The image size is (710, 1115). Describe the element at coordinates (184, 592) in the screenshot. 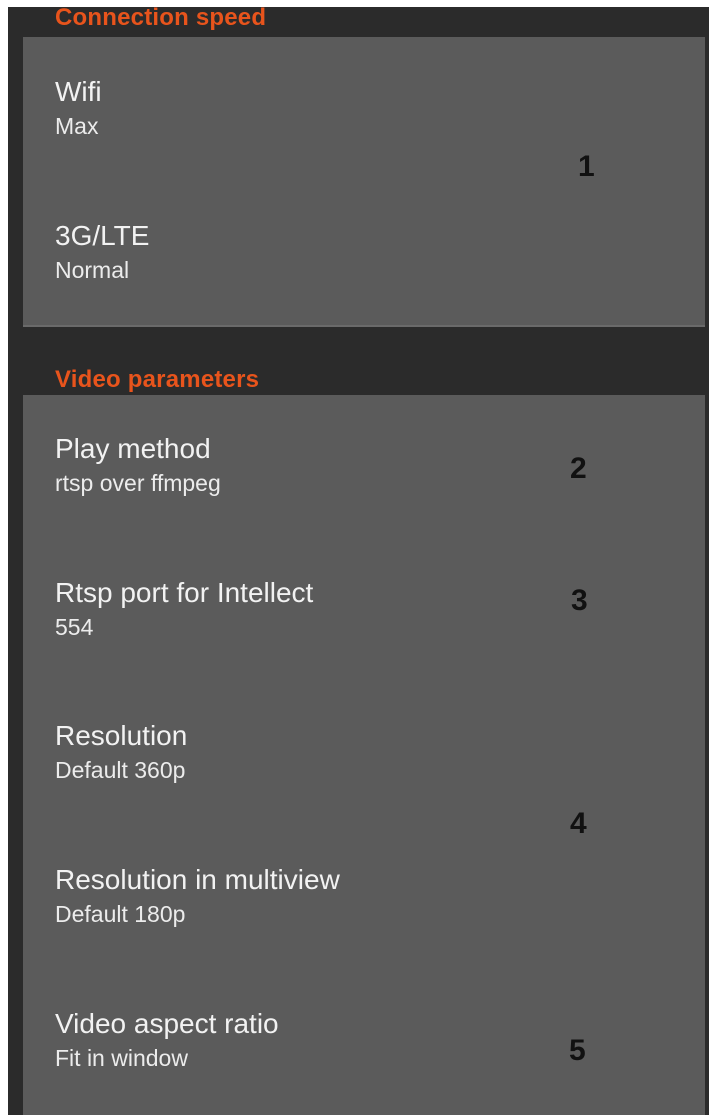

I see `setting-title: Rtsp port for Intellect` at that location.